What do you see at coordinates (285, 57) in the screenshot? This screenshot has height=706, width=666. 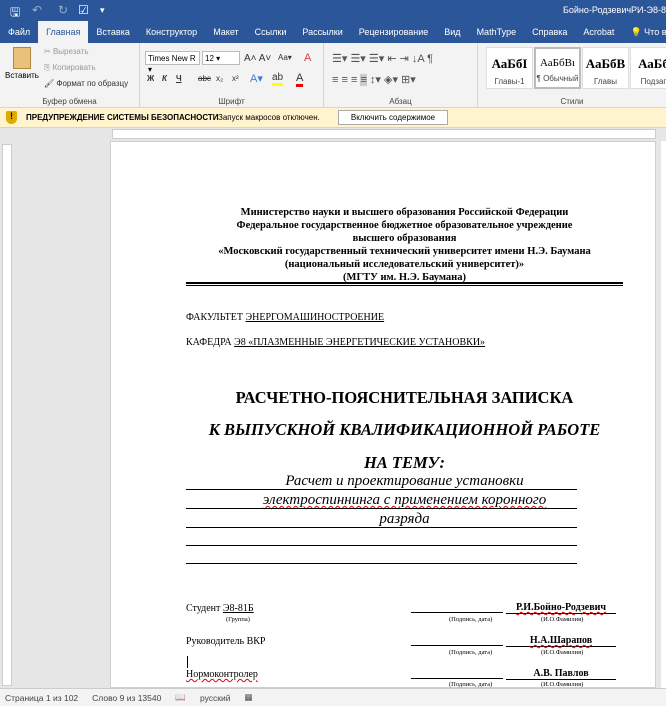 I see `change-case-button: Aa▾` at bounding box center [285, 57].